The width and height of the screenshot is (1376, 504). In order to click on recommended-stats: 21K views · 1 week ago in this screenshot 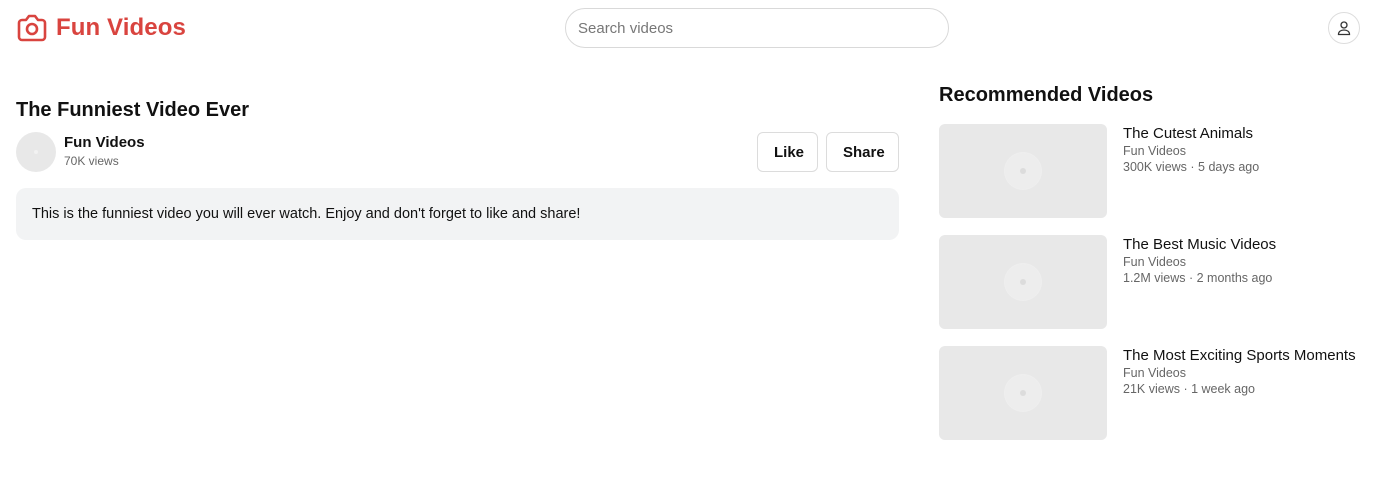, I will do `click(1189, 389)`.